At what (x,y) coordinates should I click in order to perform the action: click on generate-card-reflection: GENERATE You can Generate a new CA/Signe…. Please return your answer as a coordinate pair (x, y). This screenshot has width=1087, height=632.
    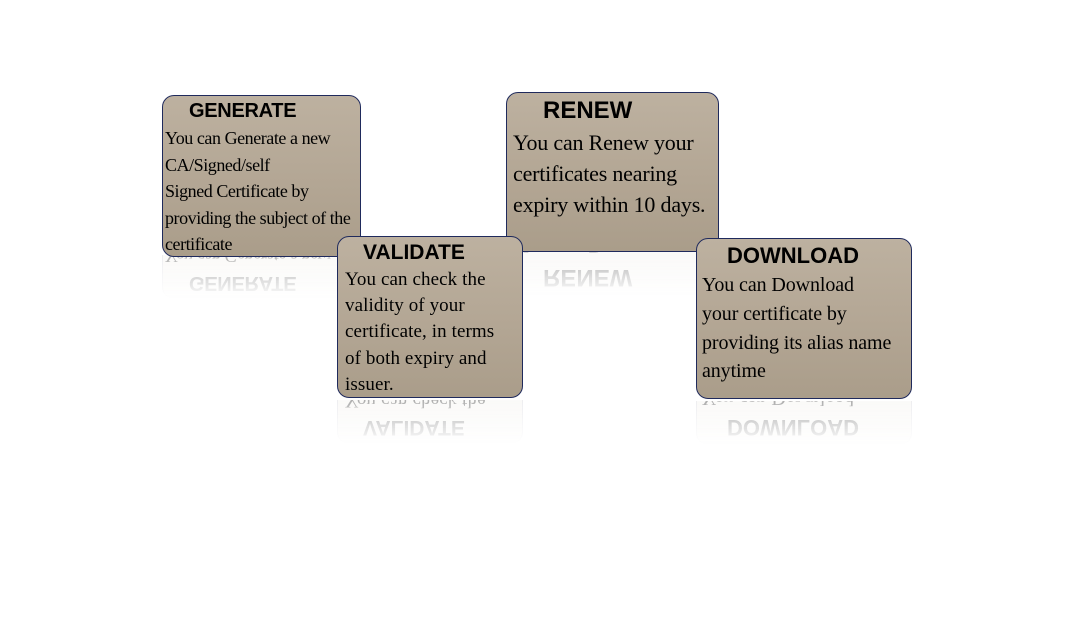
    Looking at the image, I should click on (261, 277).